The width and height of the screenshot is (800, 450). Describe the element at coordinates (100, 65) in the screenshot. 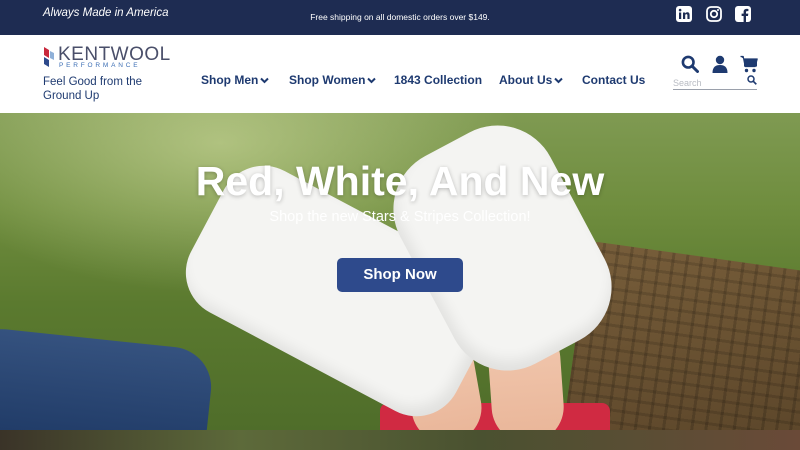

I see `logo-subtitle: PERFORMANCE` at that location.